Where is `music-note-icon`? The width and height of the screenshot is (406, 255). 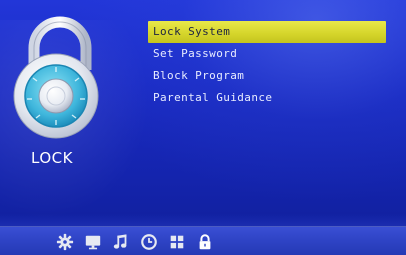
music-note-icon is located at coordinates (121, 242).